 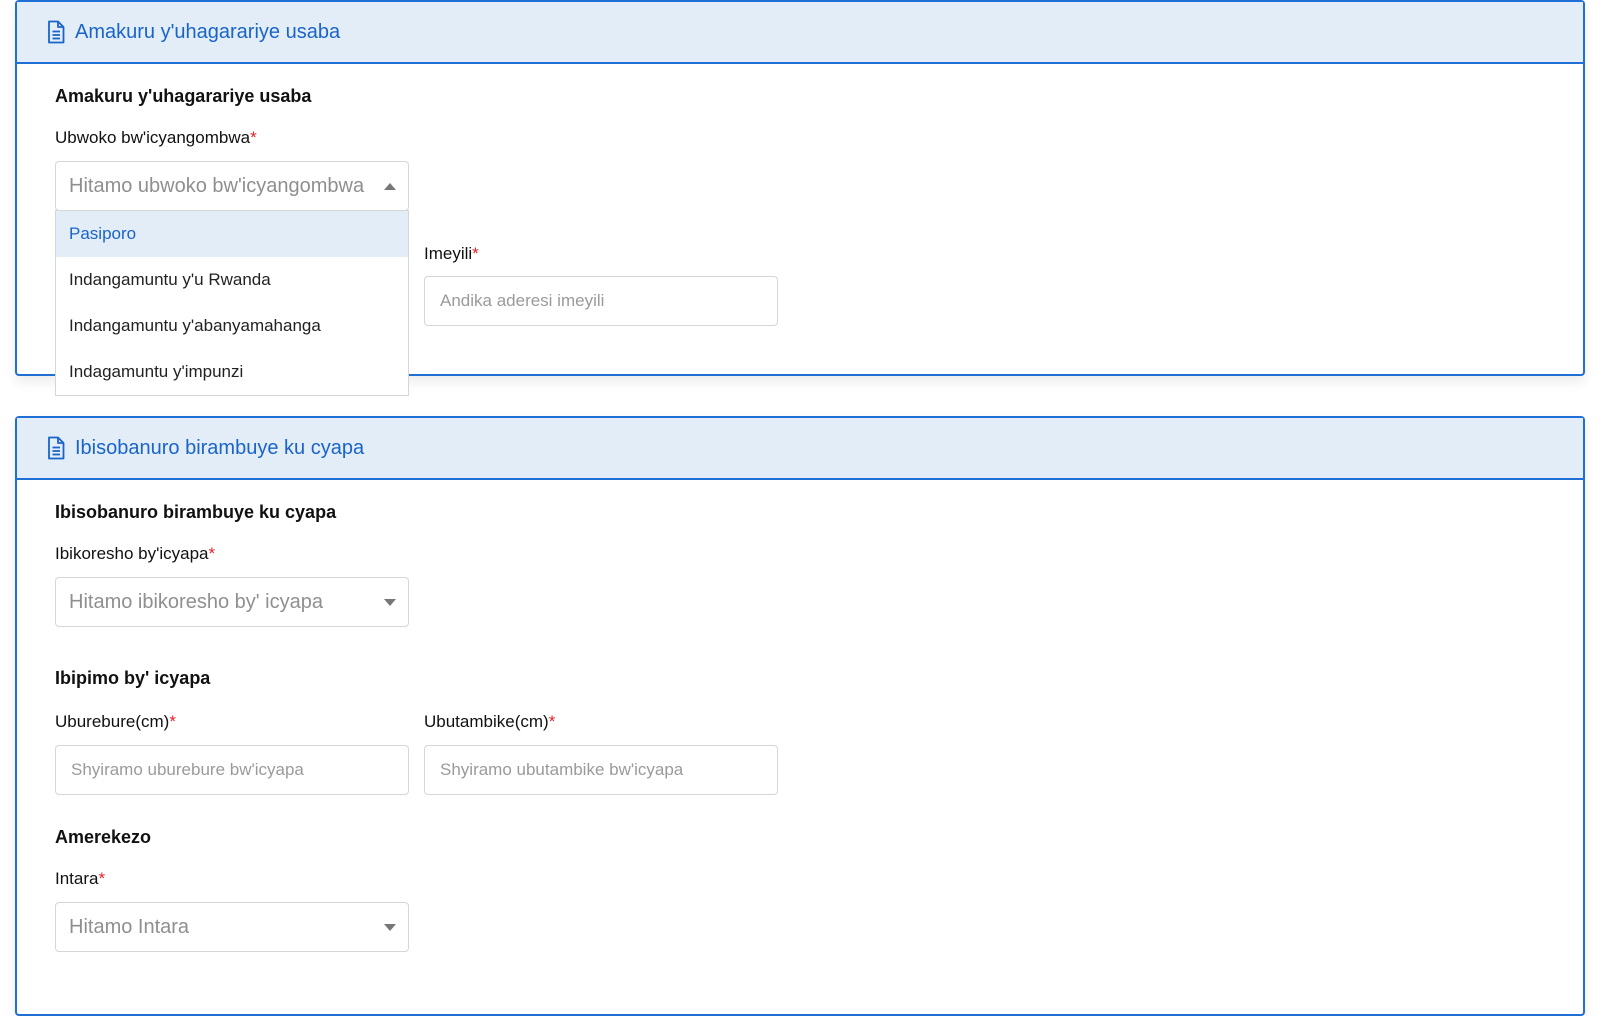 I want to click on materials-label: Ibikoresho by'icyapa*, so click(x=135, y=554).